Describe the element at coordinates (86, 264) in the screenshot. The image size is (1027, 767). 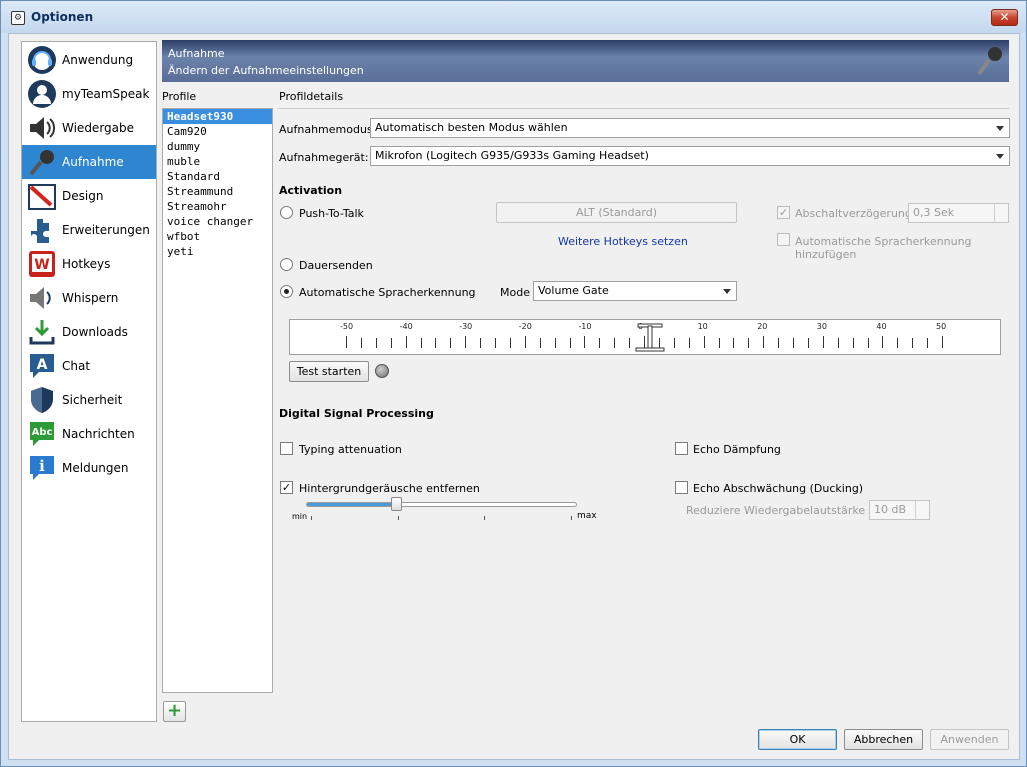
I see `sidebar-item-label: Hotkeys` at that location.